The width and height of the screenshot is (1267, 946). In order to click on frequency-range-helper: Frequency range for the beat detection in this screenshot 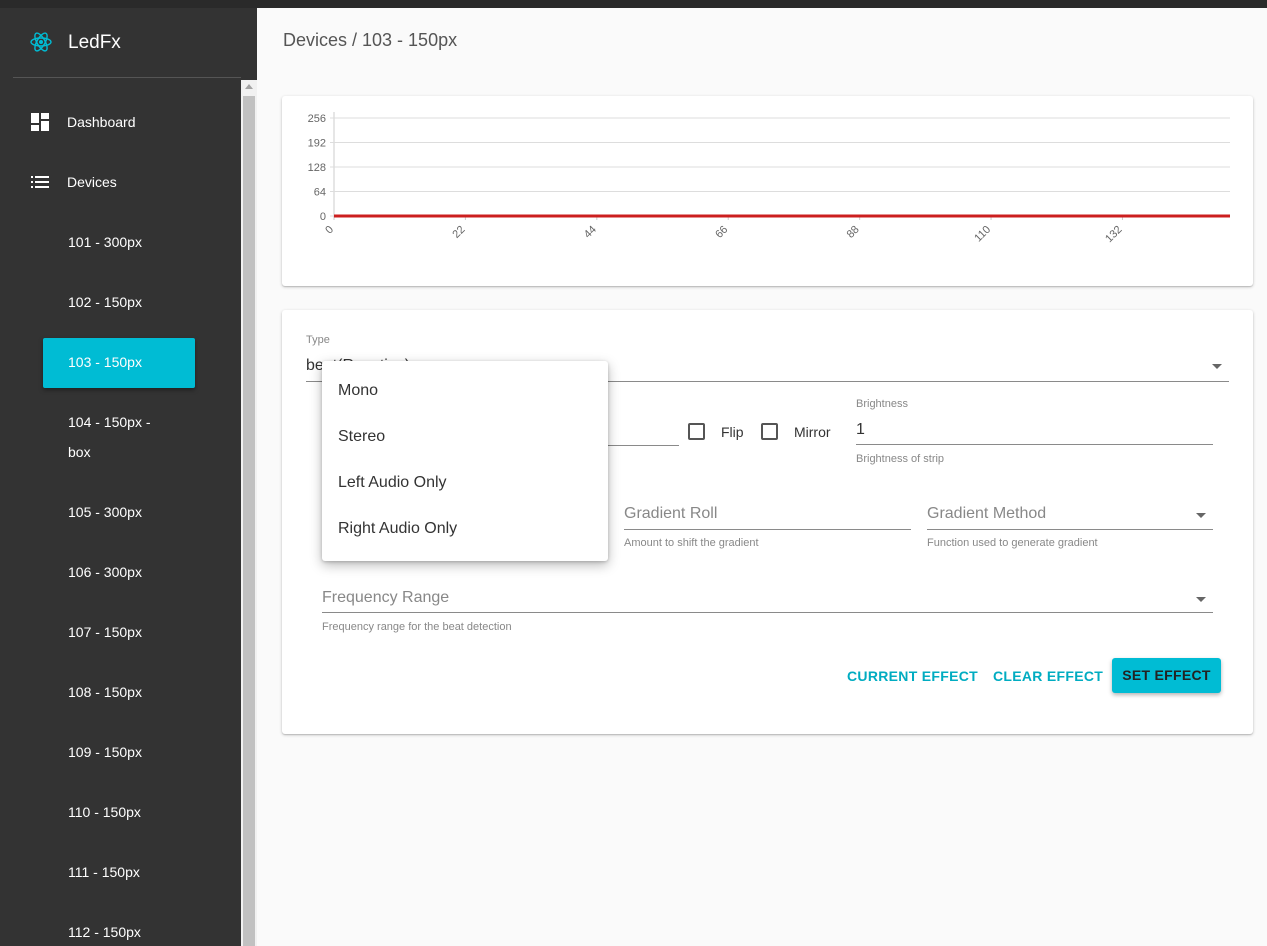, I will do `click(417, 627)`.